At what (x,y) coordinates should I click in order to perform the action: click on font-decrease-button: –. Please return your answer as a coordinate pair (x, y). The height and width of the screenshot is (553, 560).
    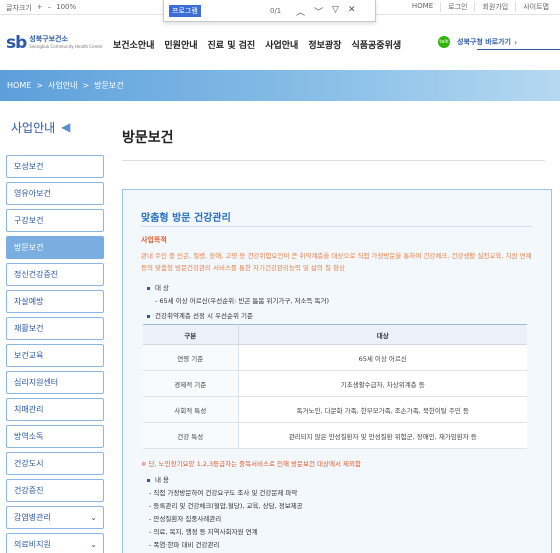
    Looking at the image, I should click on (50, 8).